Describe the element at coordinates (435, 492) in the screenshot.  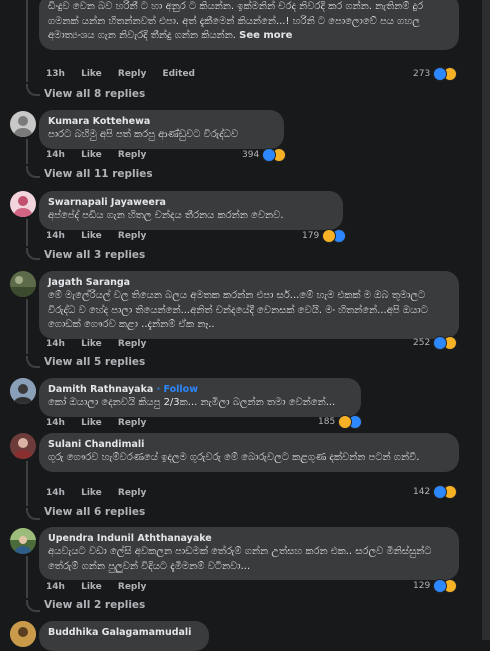
I see `reaction-summary: 142` at that location.